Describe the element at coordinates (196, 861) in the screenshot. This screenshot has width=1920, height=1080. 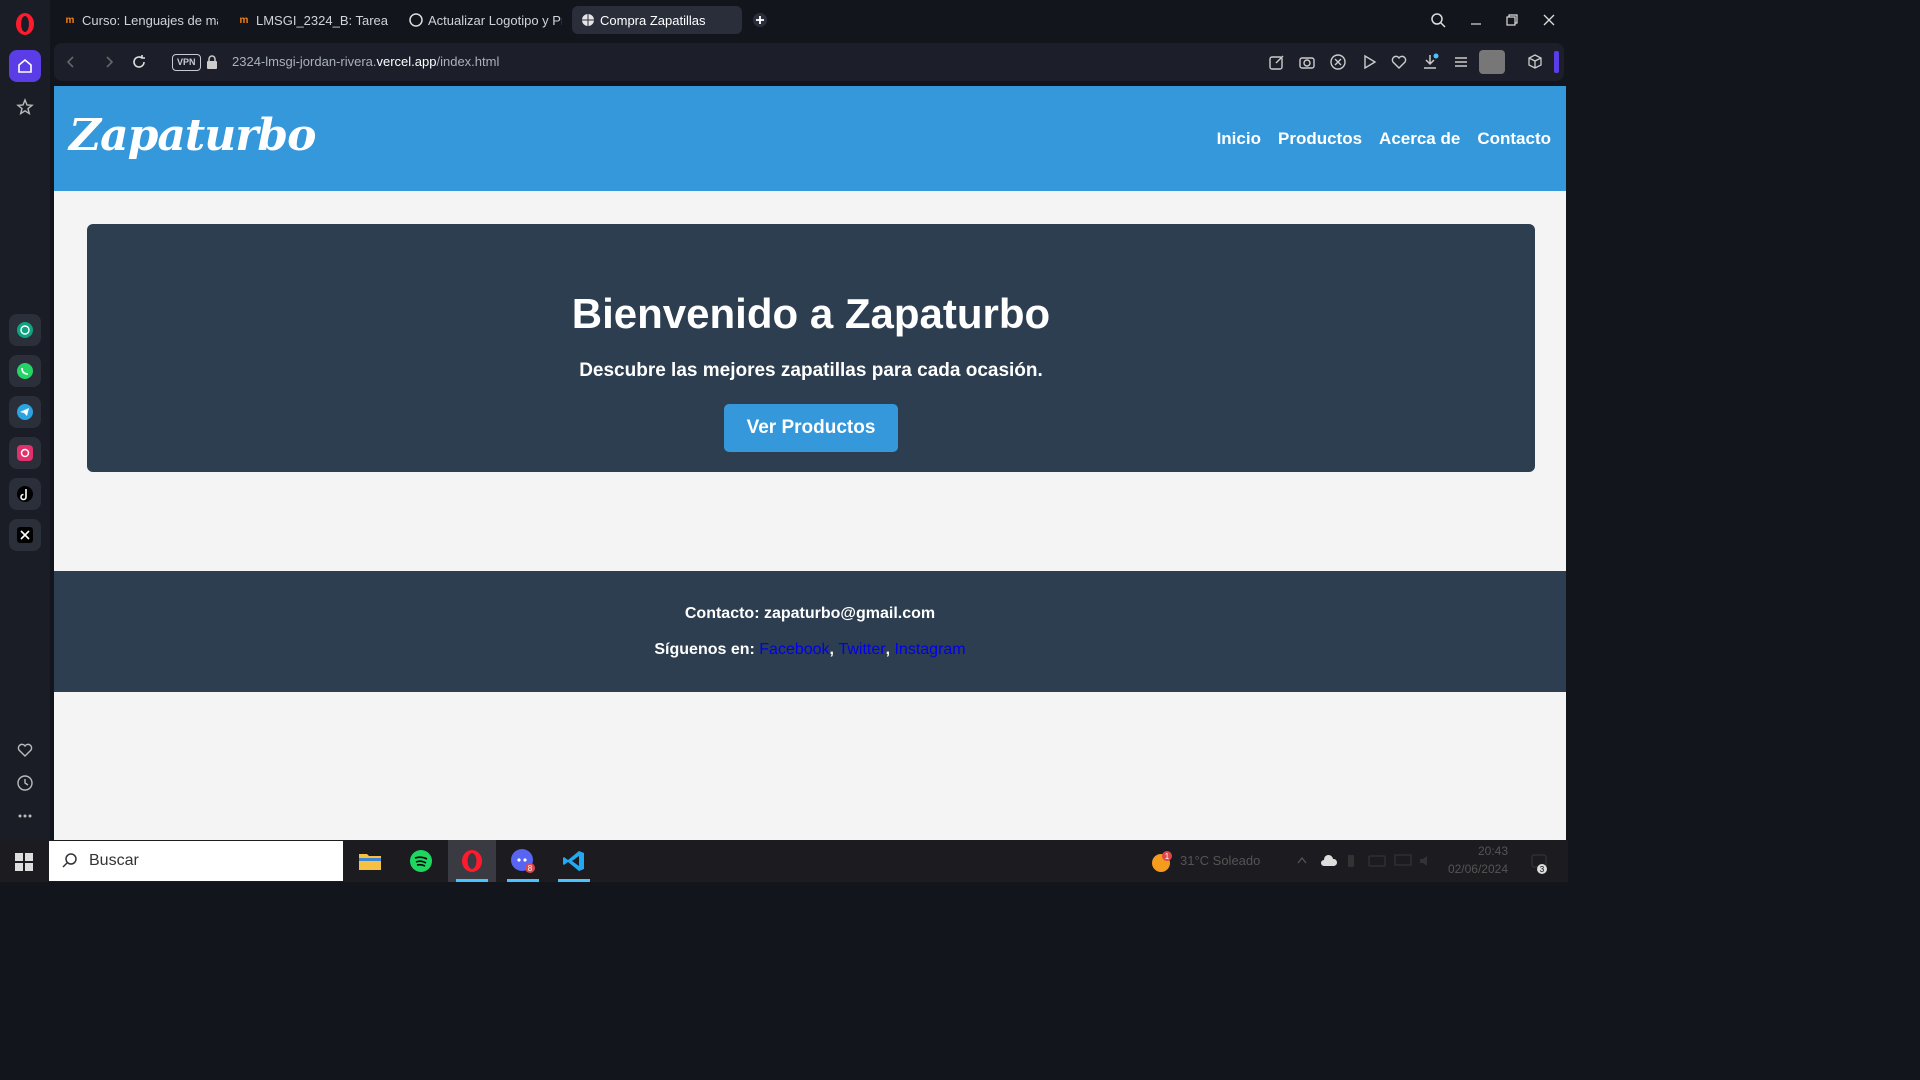
I see `taskbar-search: Buscar` at that location.